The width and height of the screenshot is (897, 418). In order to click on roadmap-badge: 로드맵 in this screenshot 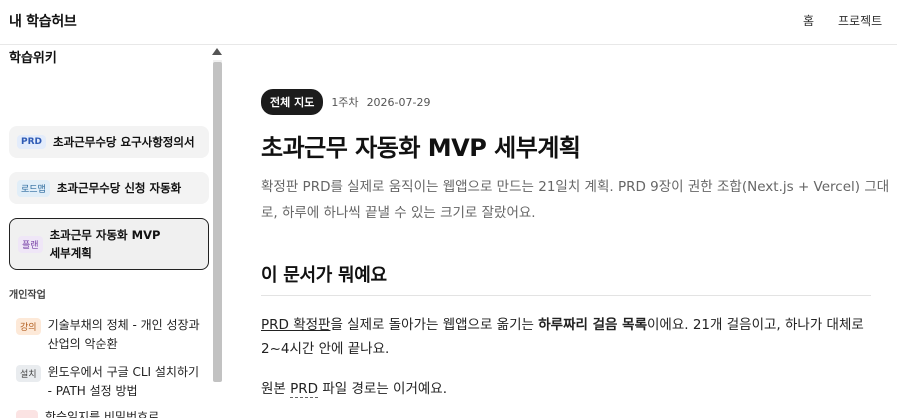, I will do `click(33, 188)`.